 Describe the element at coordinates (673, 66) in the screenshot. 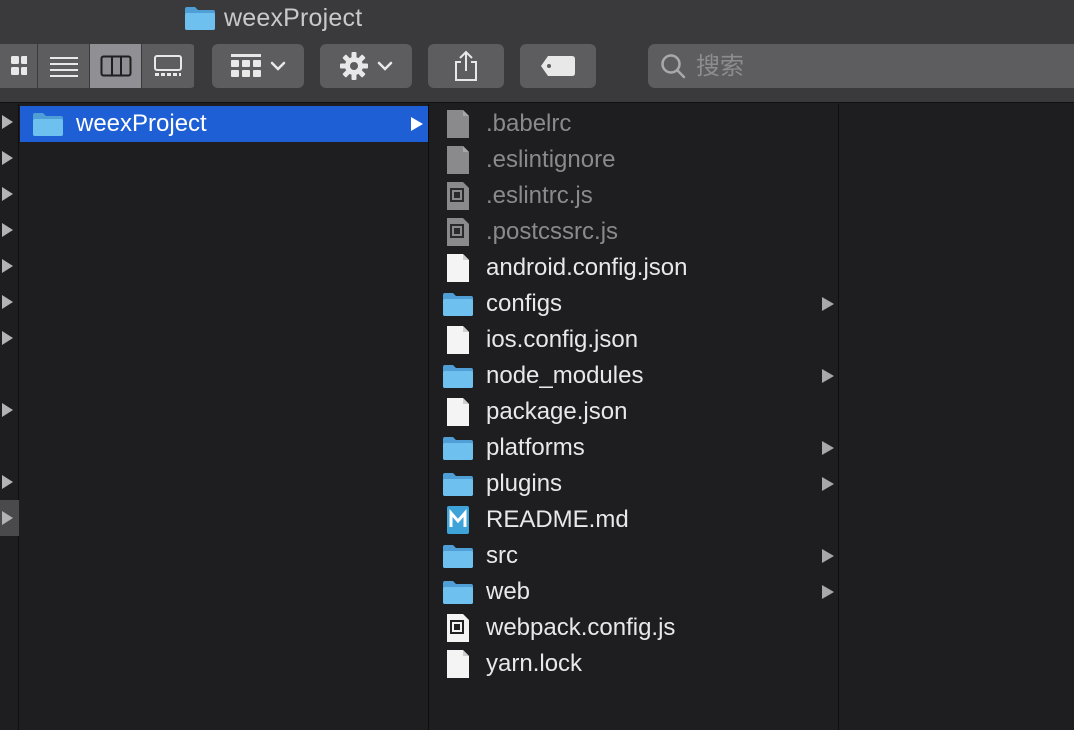

I see `search-icon` at that location.